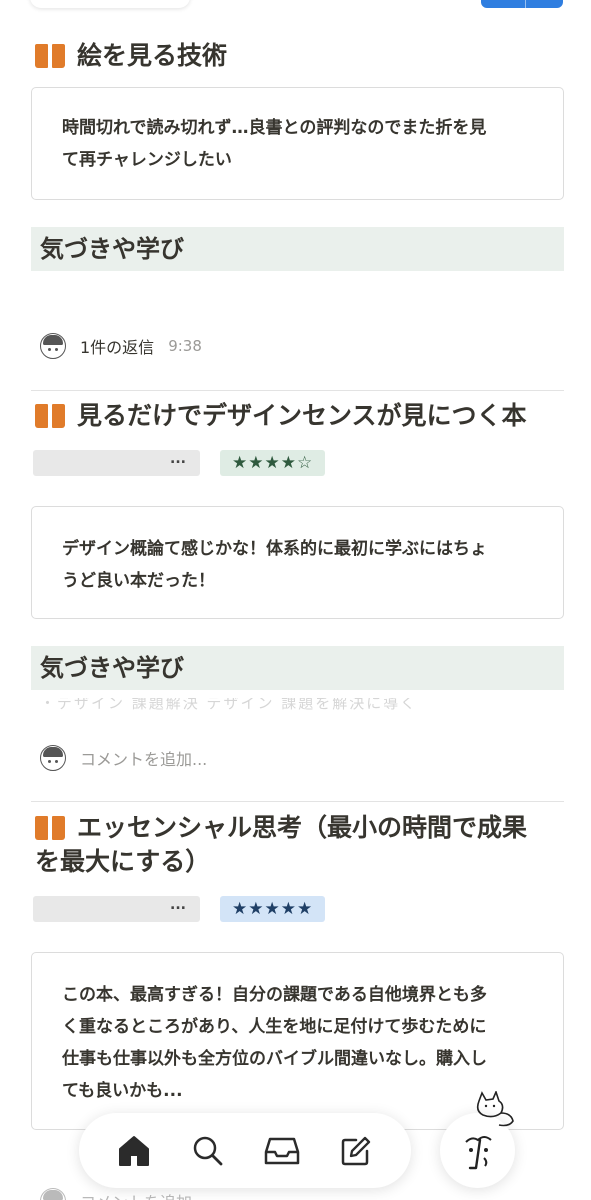 The width and height of the screenshot is (591, 1200). Describe the element at coordinates (274, 1027) in the screenshot. I see `note-line: く重なるところがあり、人生を地に足付けて歩むために` at that location.